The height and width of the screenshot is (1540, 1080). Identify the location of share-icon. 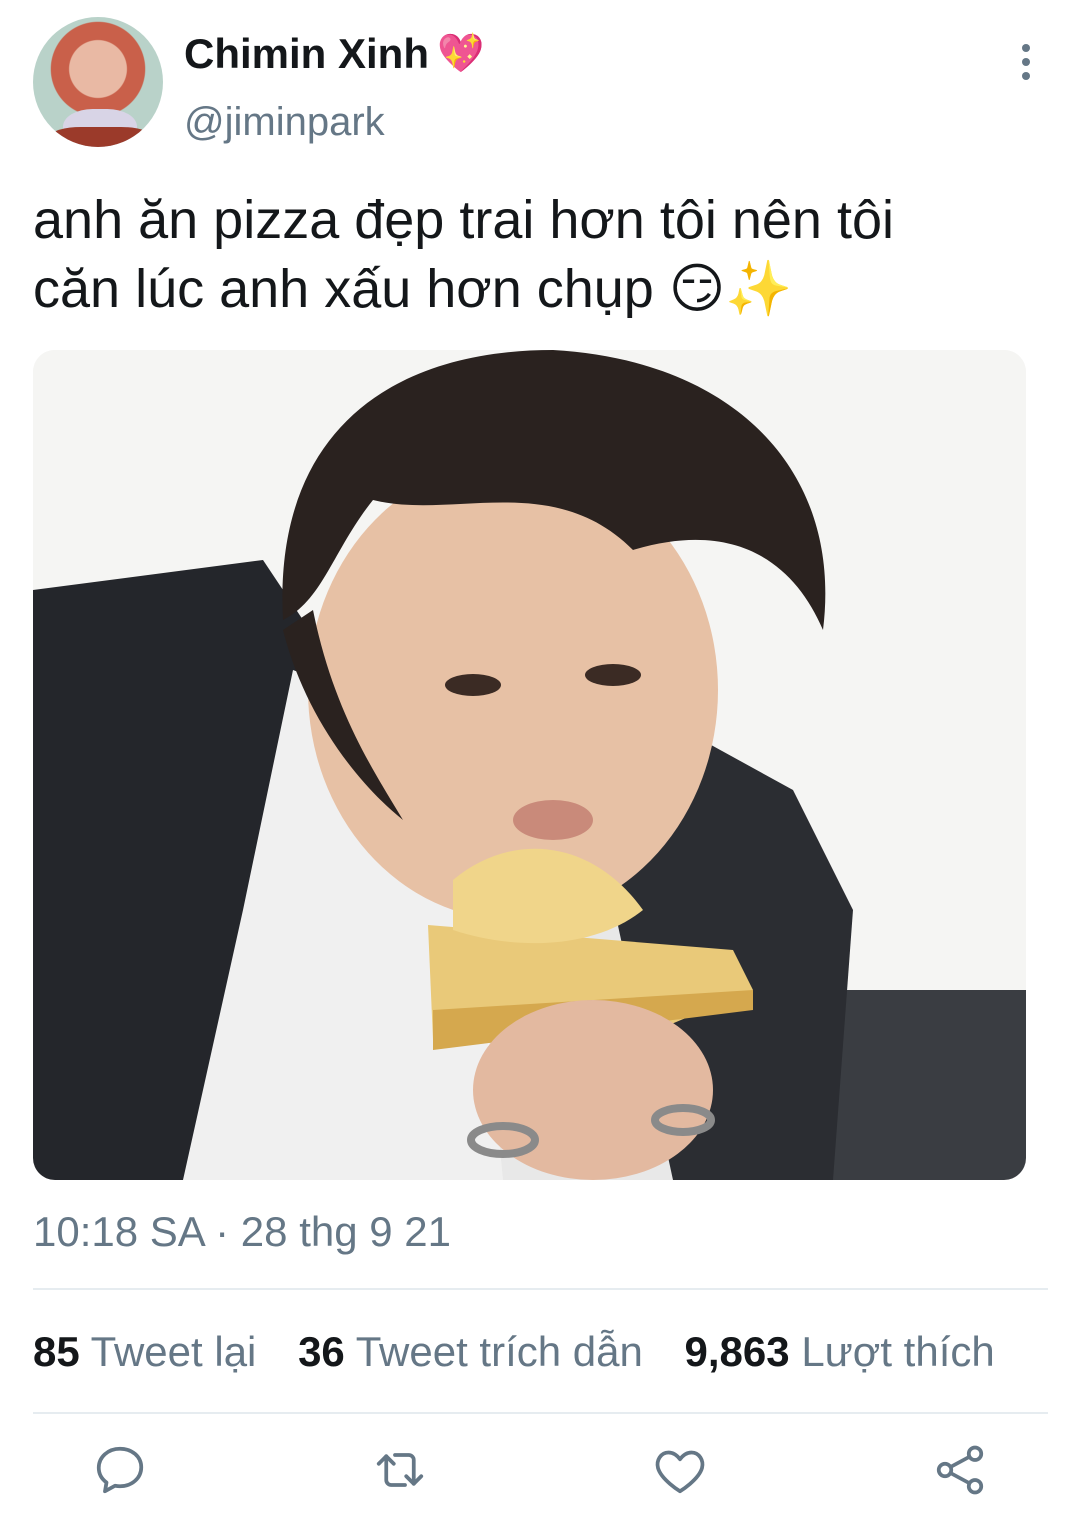
(960, 1470).